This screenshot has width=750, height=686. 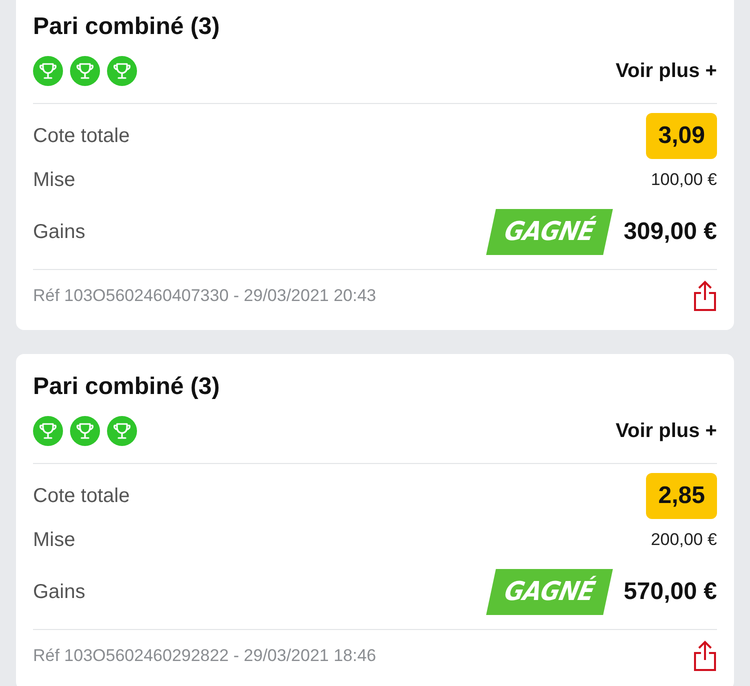 I want to click on bet-reference: Réf 103O5602460292822 - 29/03/2021 18:46, so click(x=204, y=656).